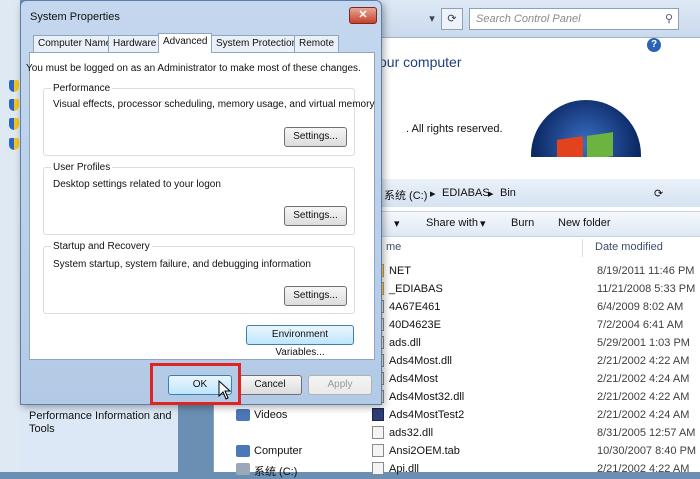 The height and width of the screenshot is (479, 700). What do you see at coordinates (137, 184) in the screenshot?
I see `user-profiles-group-desc: Desktop settings related to your logon` at bounding box center [137, 184].